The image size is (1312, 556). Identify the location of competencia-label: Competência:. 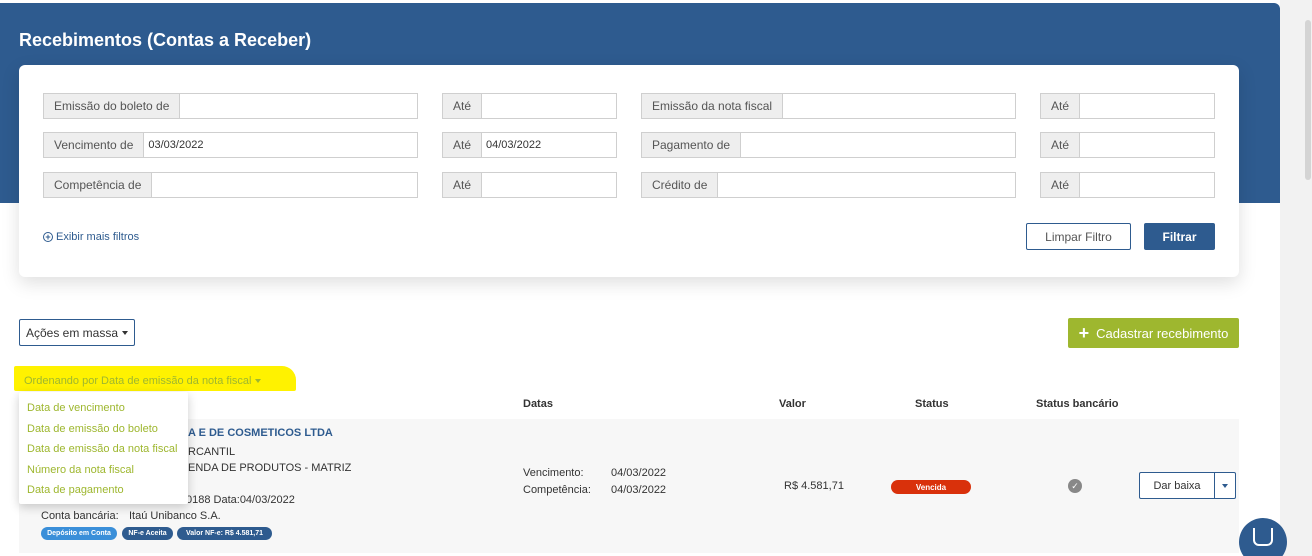
(557, 490).